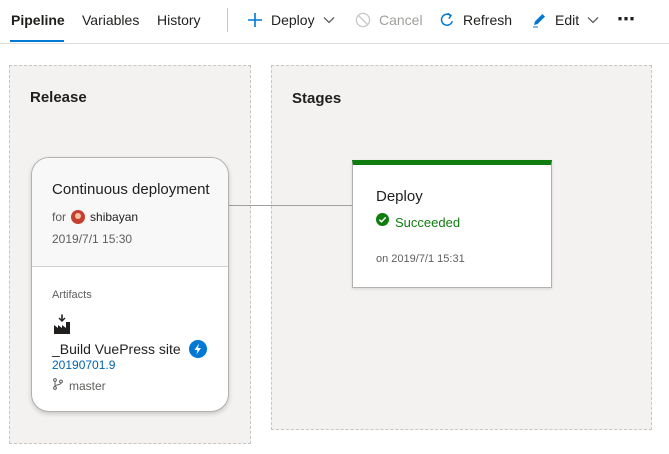 The image size is (669, 454). I want to click on trigger-requested-for: for shibayan, so click(95, 217).